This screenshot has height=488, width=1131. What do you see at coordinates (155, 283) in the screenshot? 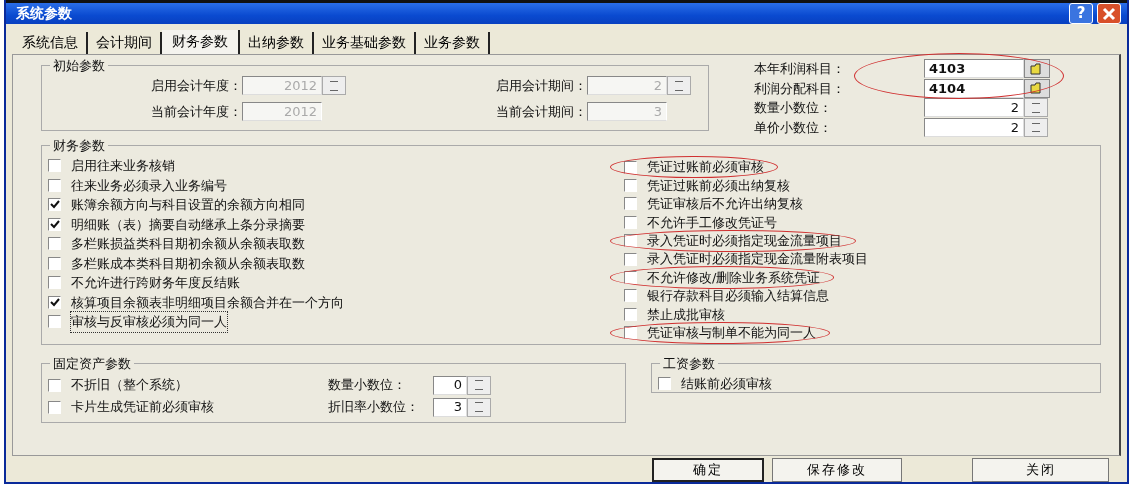
I see `option-label: 不允许进行跨财务年度反结账` at bounding box center [155, 283].